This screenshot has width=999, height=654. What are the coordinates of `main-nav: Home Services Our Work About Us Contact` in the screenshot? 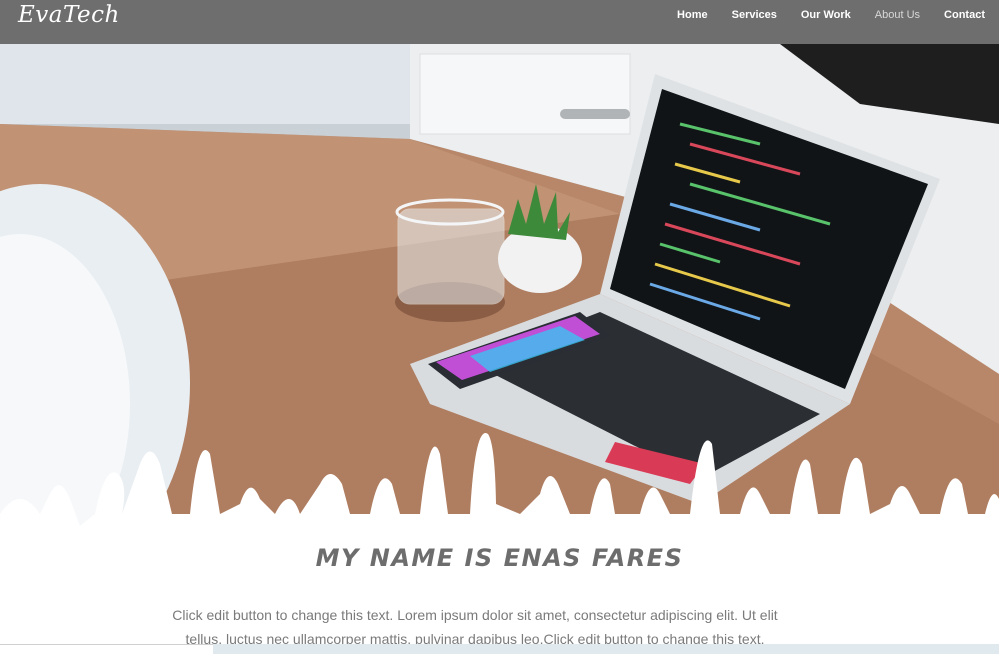 It's located at (826, 15).